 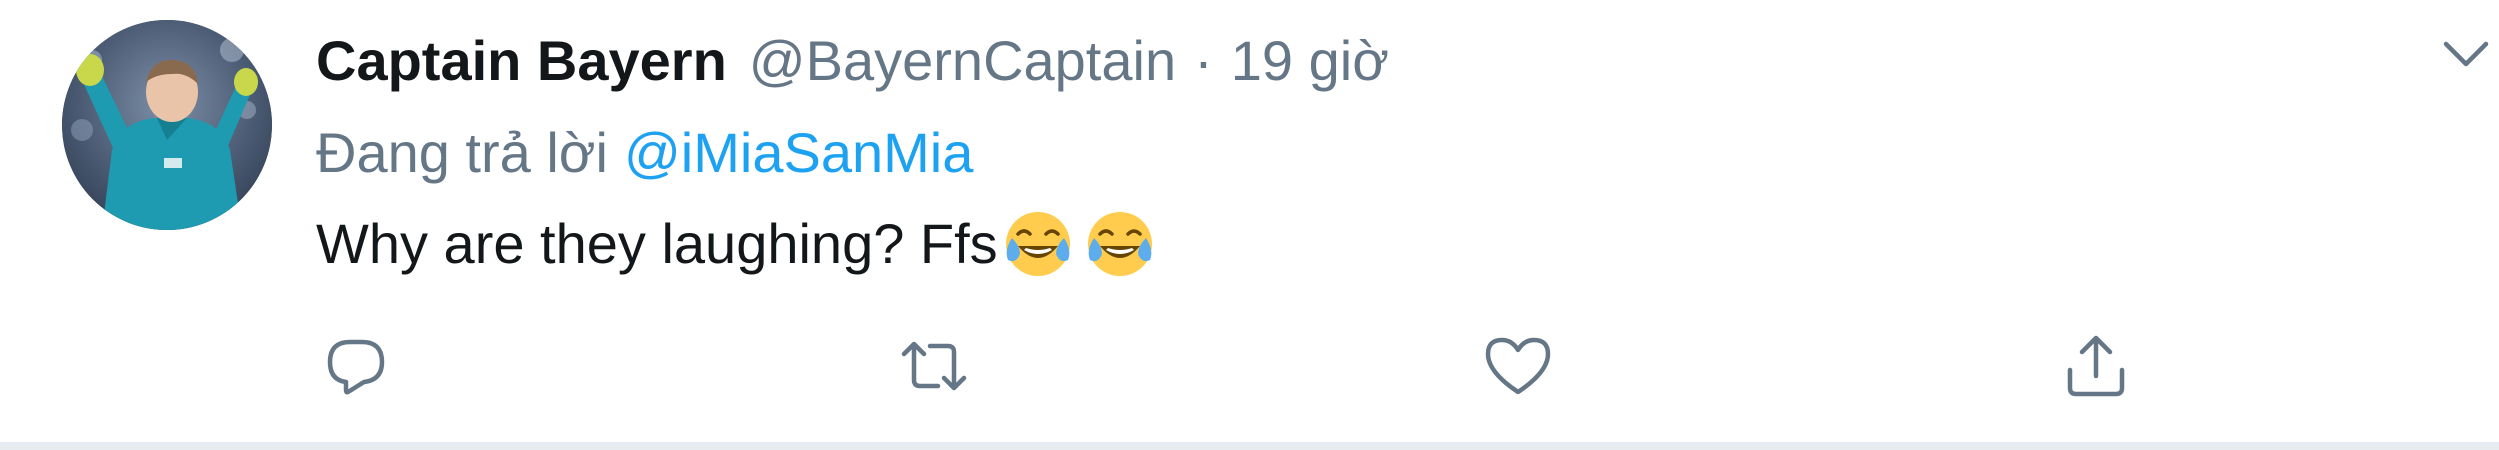 I want to click on timestamp: 19 giờ, so click(x=1310, y=61).